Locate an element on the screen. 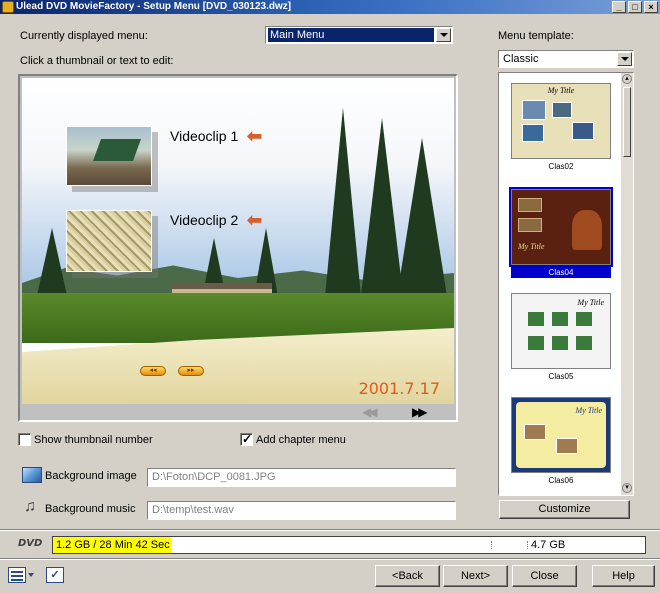 Image resolution: width=660 pixels, height=593 pixels. close-button: Close is located at coordinates (544, 576).